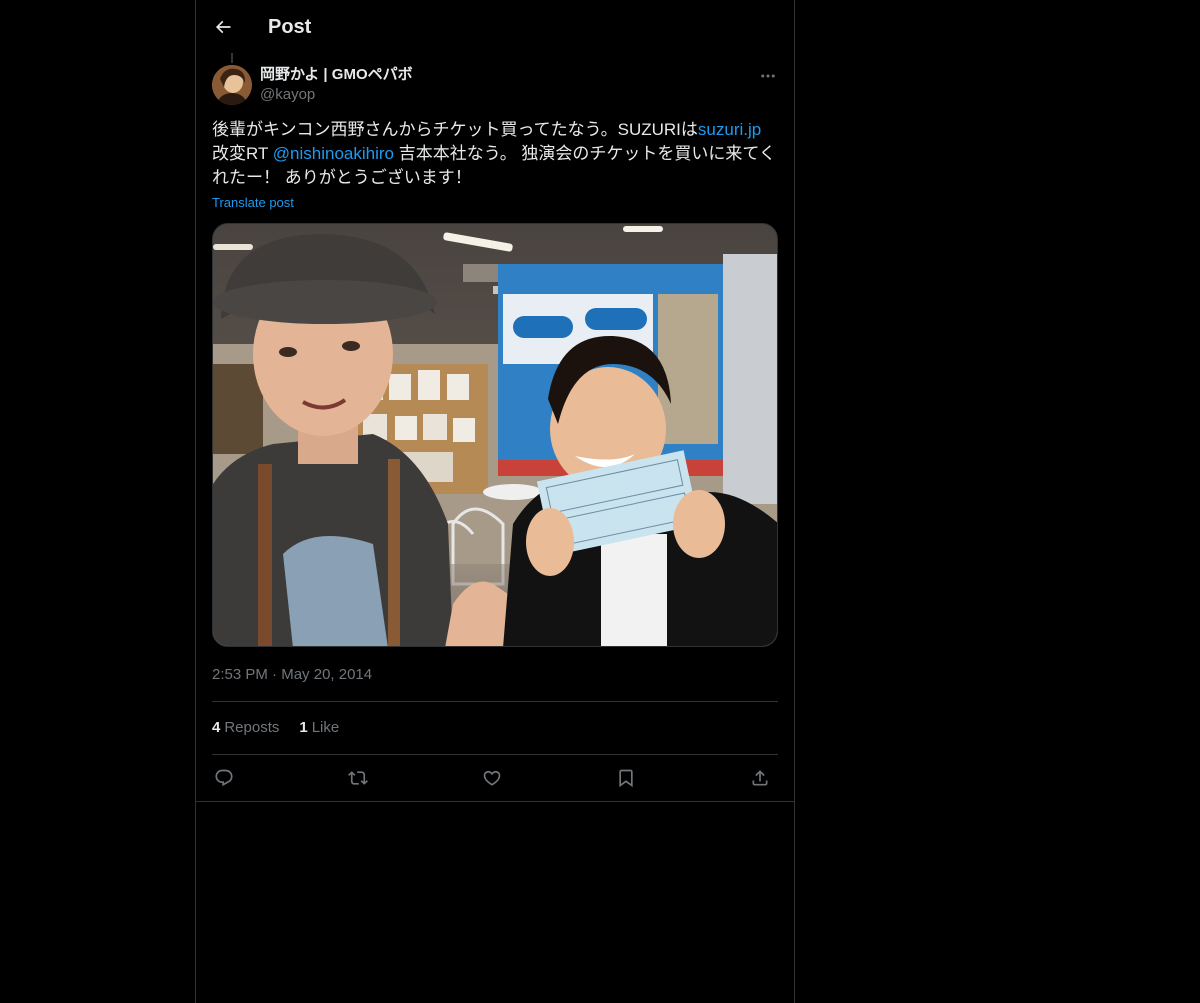 This screenshot has height=1003, width=1200. I want to click on share-button, so click(760, 778).